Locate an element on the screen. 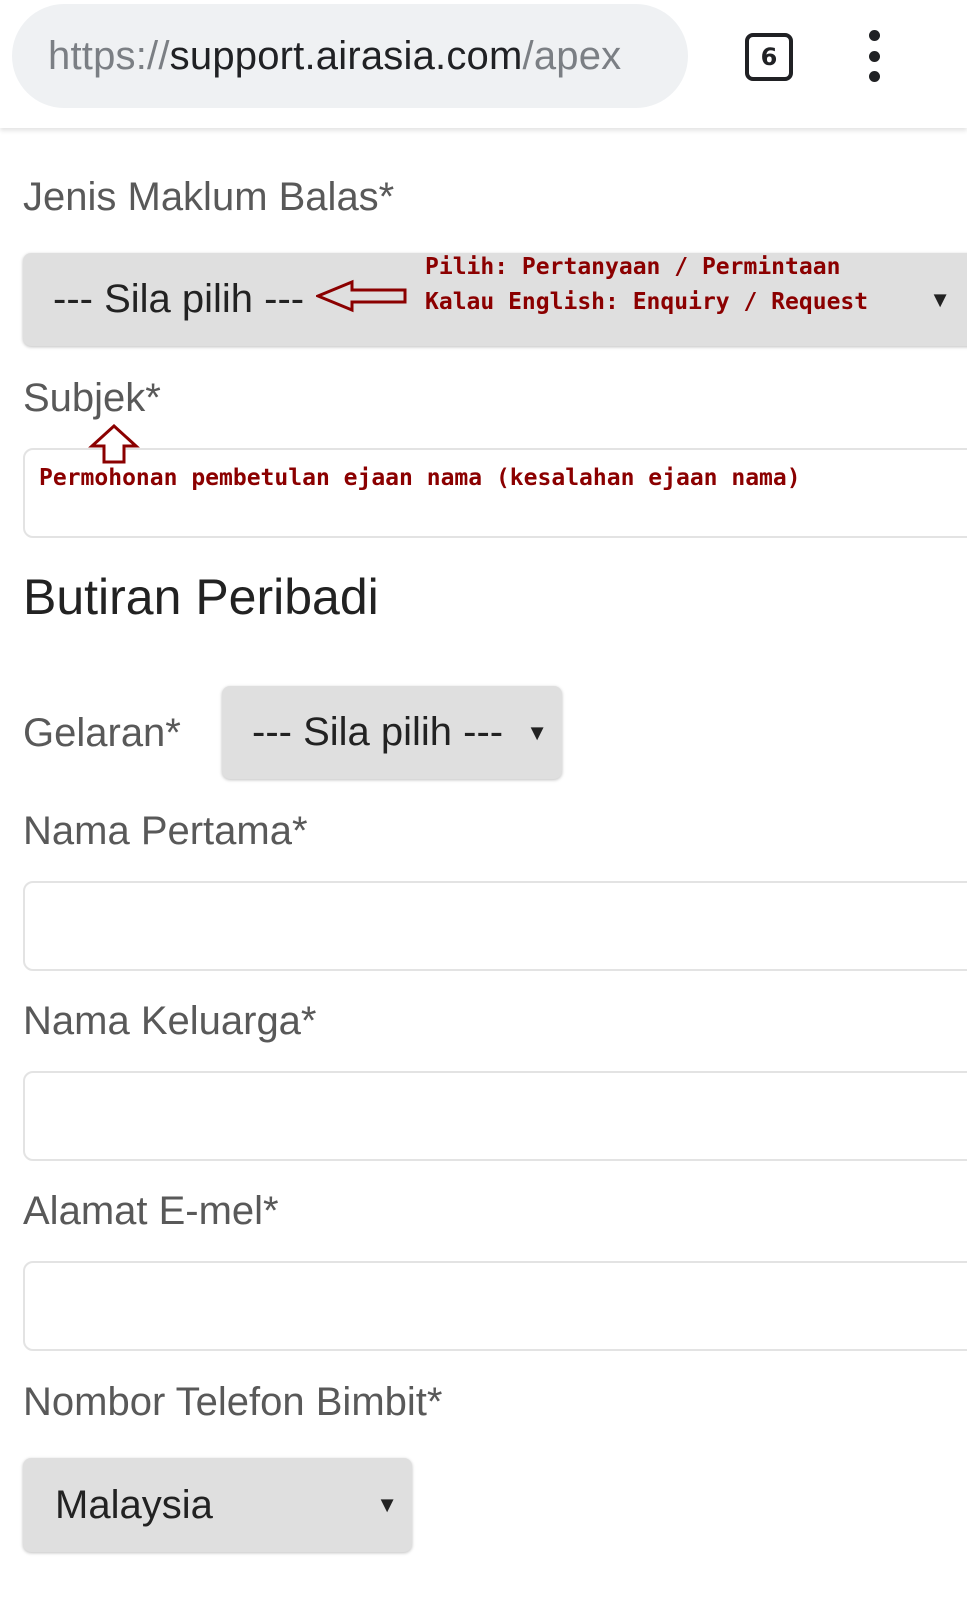  address-bar: https://support.airasia.com/apex is located at coordinates (350, 56).